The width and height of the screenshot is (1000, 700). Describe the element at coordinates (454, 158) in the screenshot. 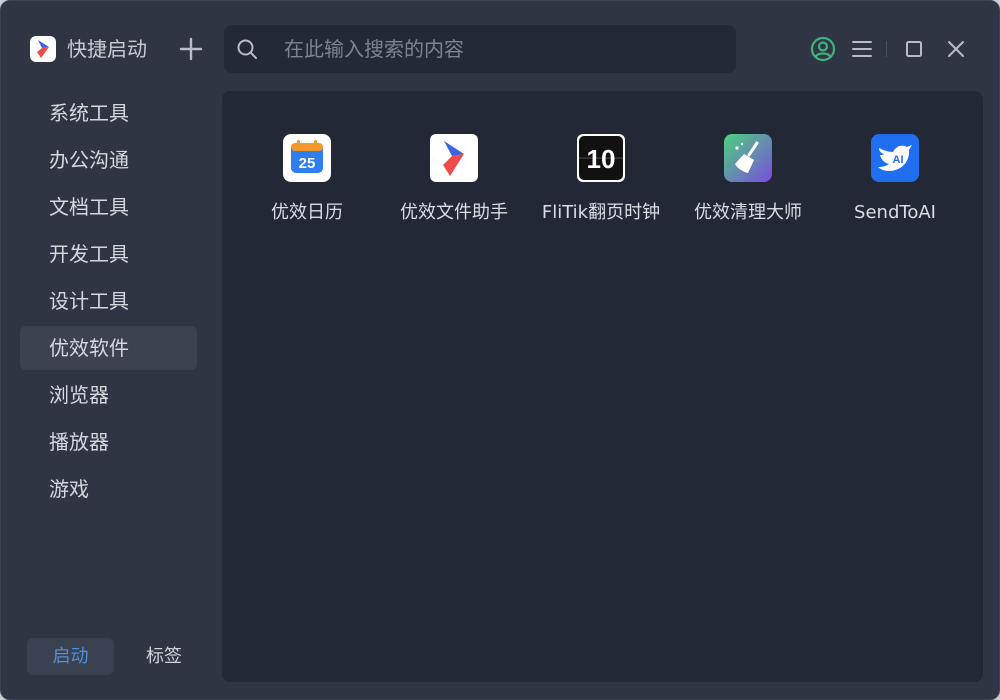

I see `file-assistant-icon` at that location.